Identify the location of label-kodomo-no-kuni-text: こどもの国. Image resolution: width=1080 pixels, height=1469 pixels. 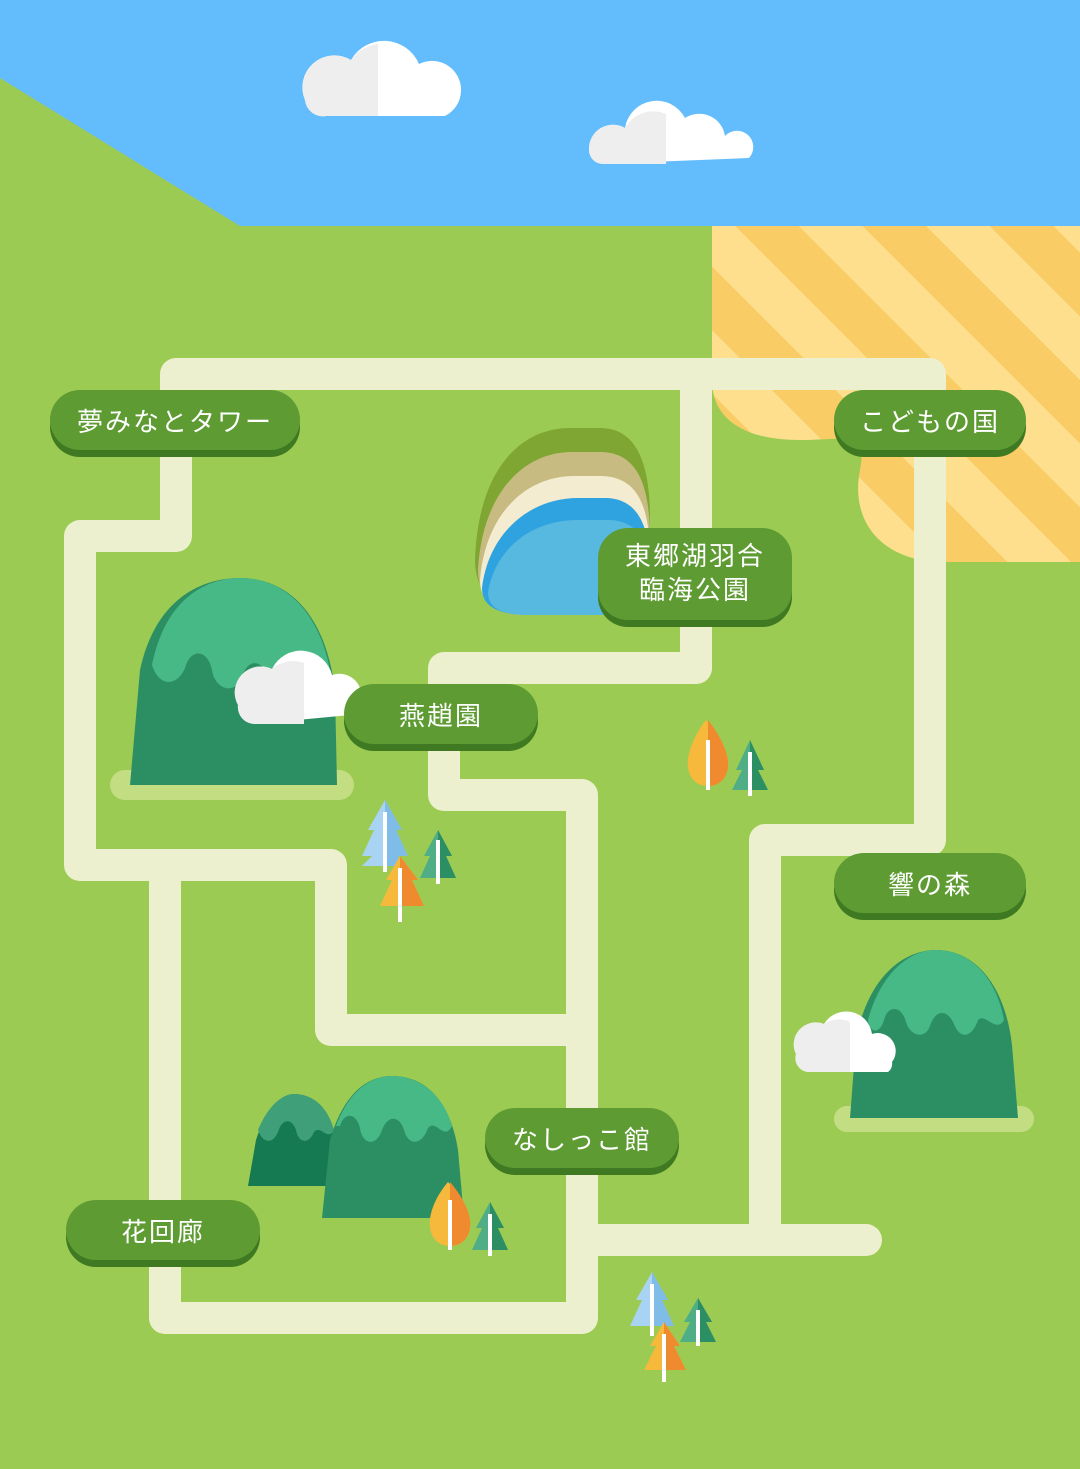
(929, 422).